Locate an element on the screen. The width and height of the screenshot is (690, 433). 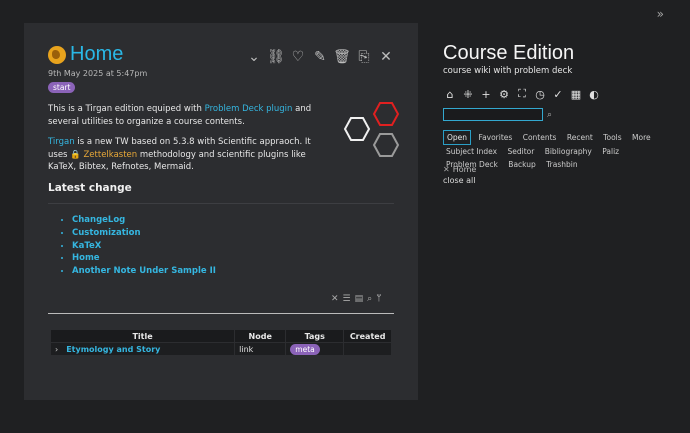
node-cell: link is located at coordinates (260, 349).